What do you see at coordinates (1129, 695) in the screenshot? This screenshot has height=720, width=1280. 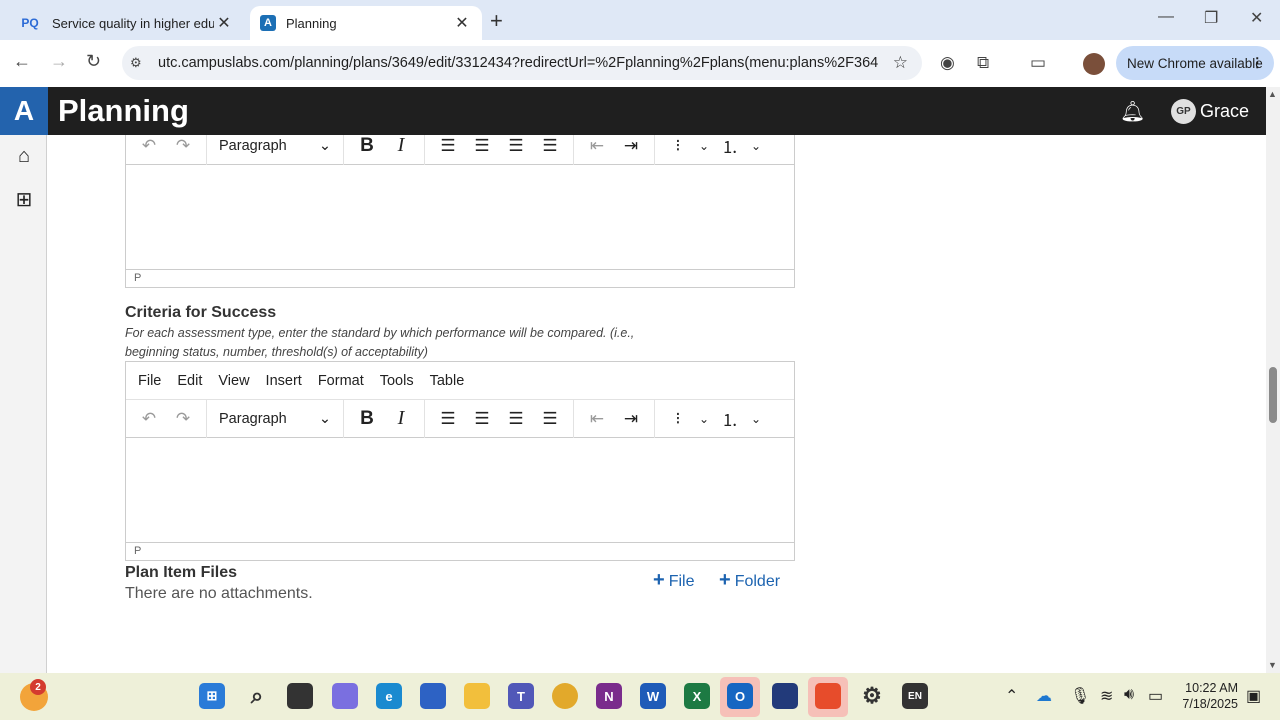 I see `volume-icon: 🔊︎` at bounding box center [1129, 695].